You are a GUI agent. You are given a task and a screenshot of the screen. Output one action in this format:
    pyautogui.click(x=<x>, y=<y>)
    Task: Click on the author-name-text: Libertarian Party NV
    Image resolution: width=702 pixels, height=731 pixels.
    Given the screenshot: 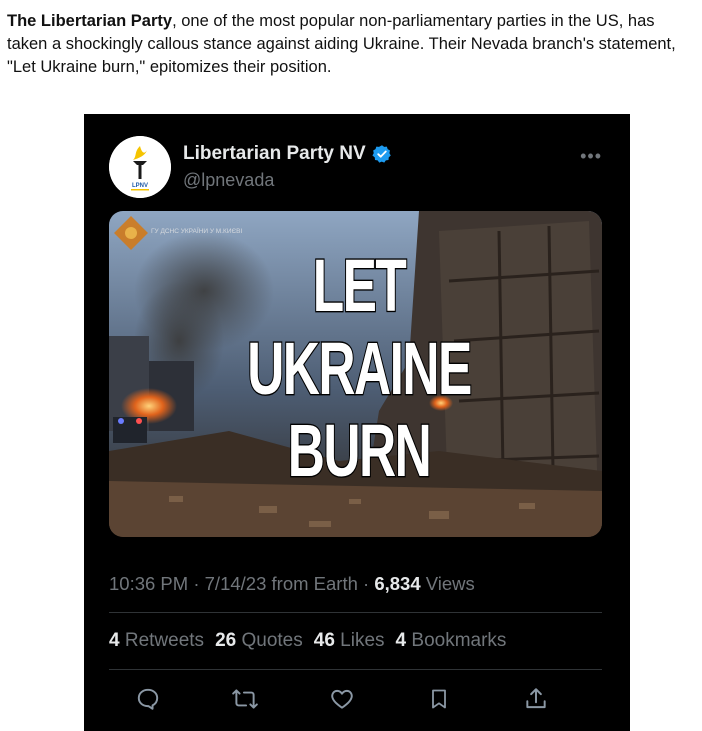 What is the action you would take?
    pyautogui.click(x=274, y=153)
    